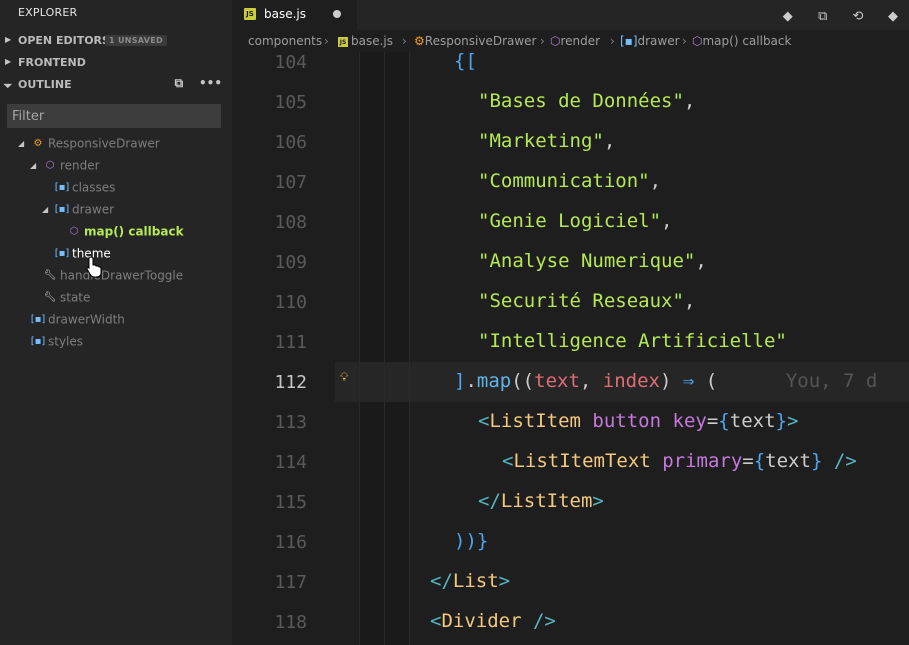  What do you see at coordinates (179, 83) in the screenshot?
I see `collapse-all-icon: ⧉` at bounding box center [179, 83].